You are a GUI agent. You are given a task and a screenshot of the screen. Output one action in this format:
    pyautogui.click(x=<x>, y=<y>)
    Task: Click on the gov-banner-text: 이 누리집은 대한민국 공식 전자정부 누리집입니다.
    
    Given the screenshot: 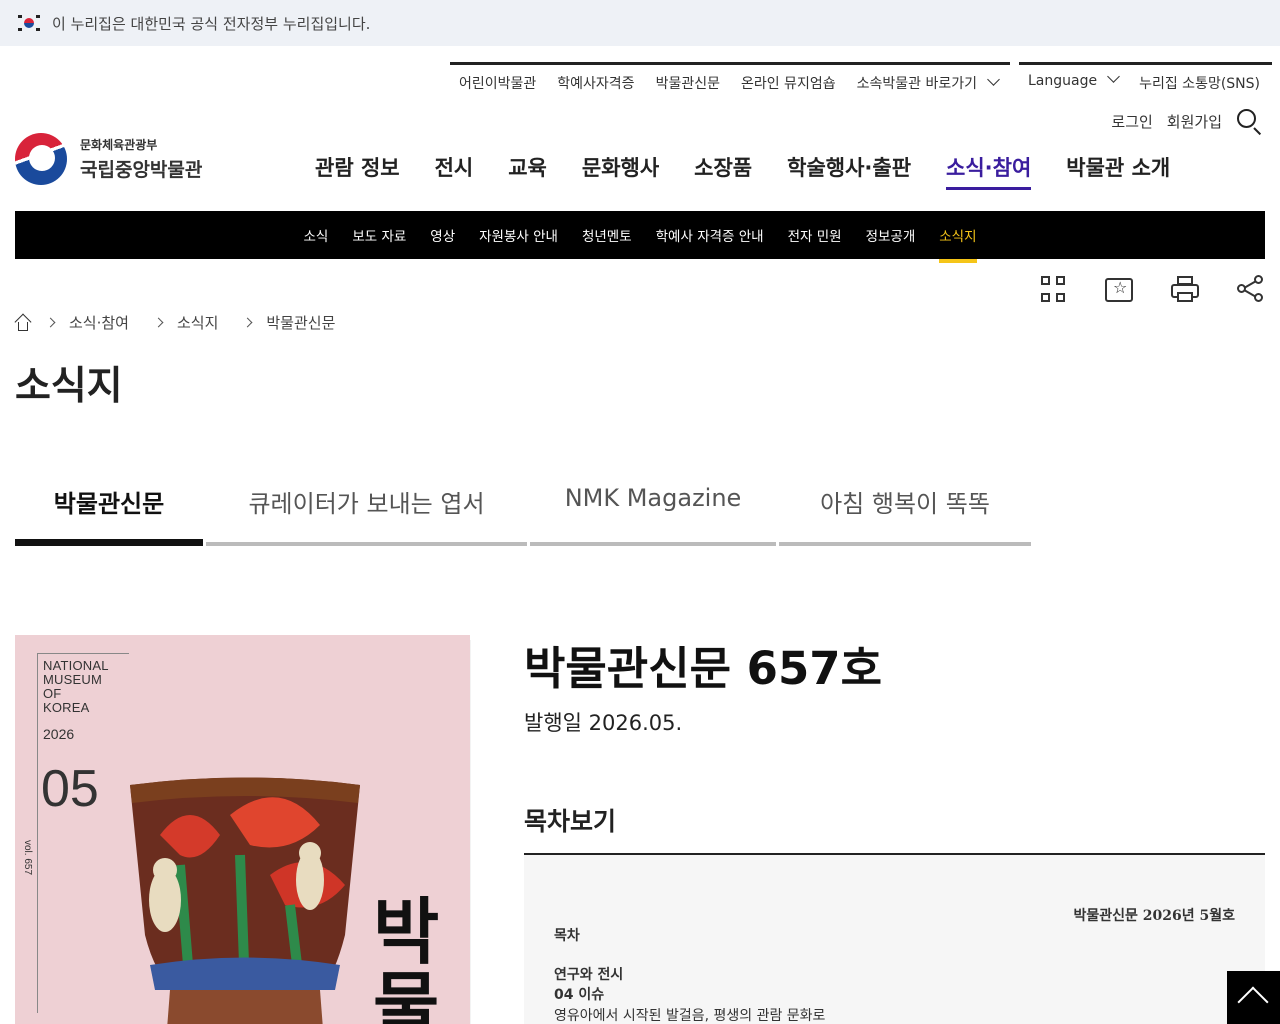 What is the action you would take?
    pyautogui.click(x=211, y=23)
    